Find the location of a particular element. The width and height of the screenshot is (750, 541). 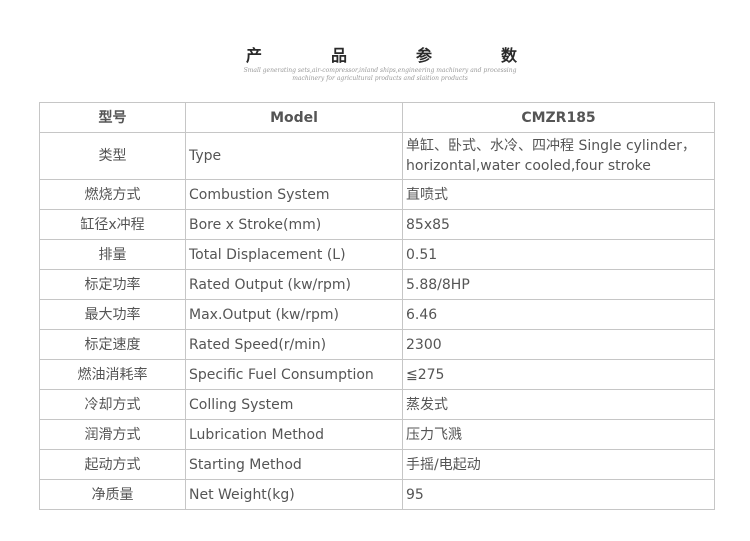

cell-value: ≦275 is located at coordinates (558, 374).